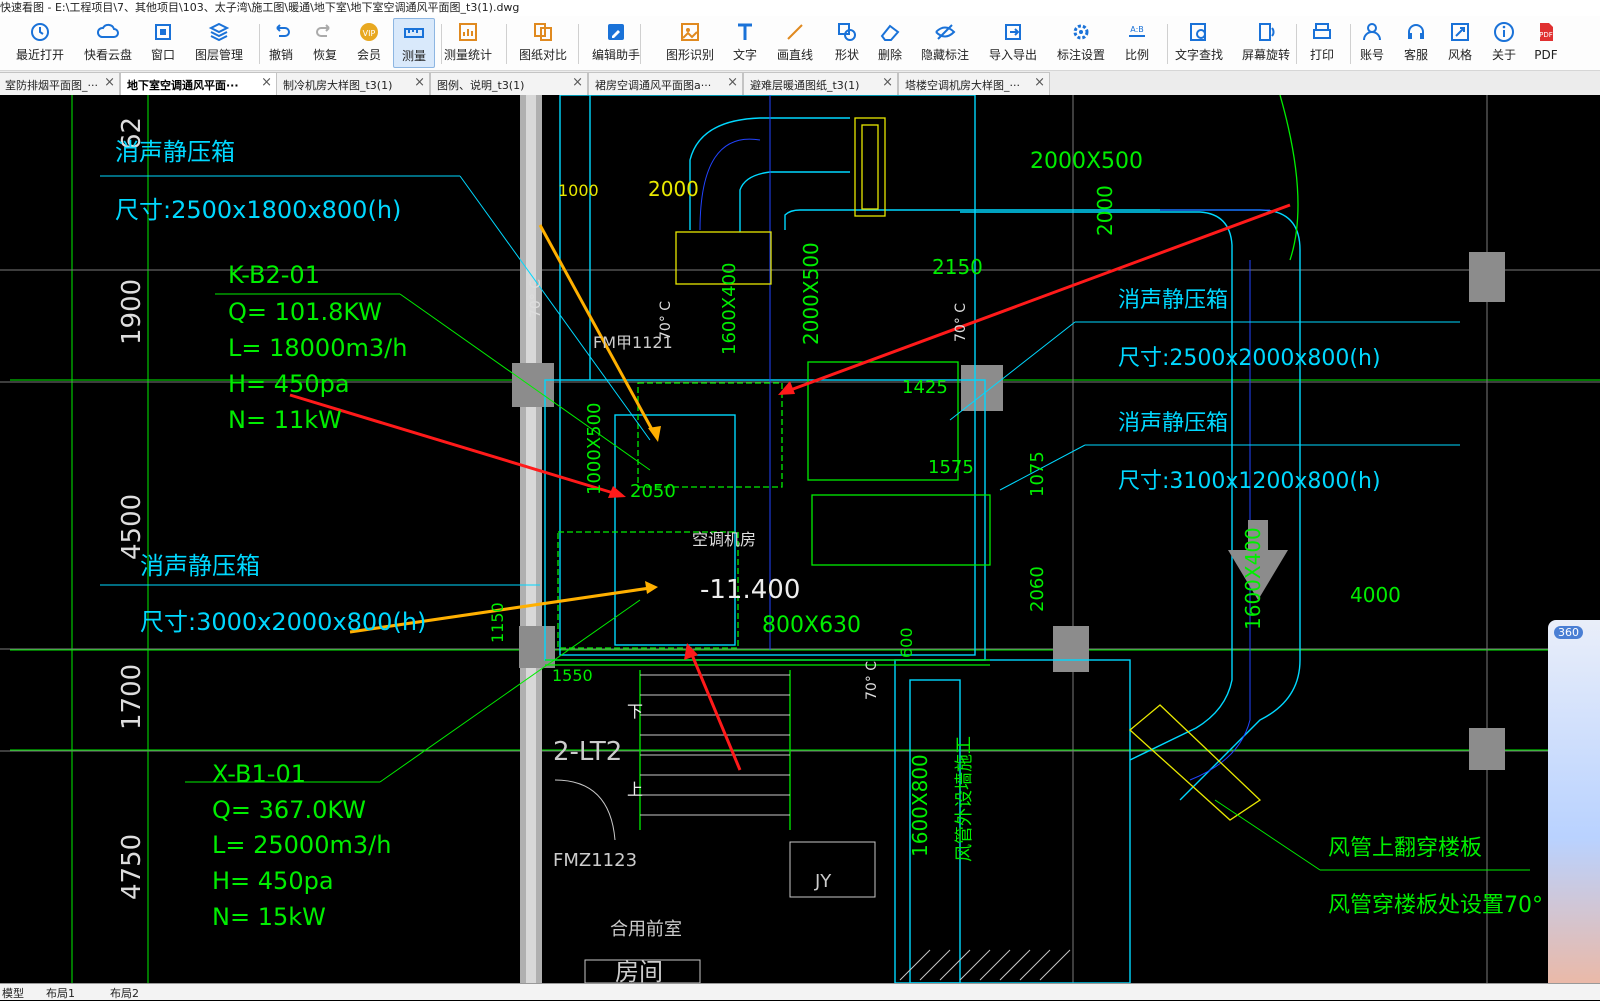  What do you see at coordinates (1198, 55) in the screenshot?
I see `toolbar-button-label: 文字查找` at bounding box center [1198, 55].